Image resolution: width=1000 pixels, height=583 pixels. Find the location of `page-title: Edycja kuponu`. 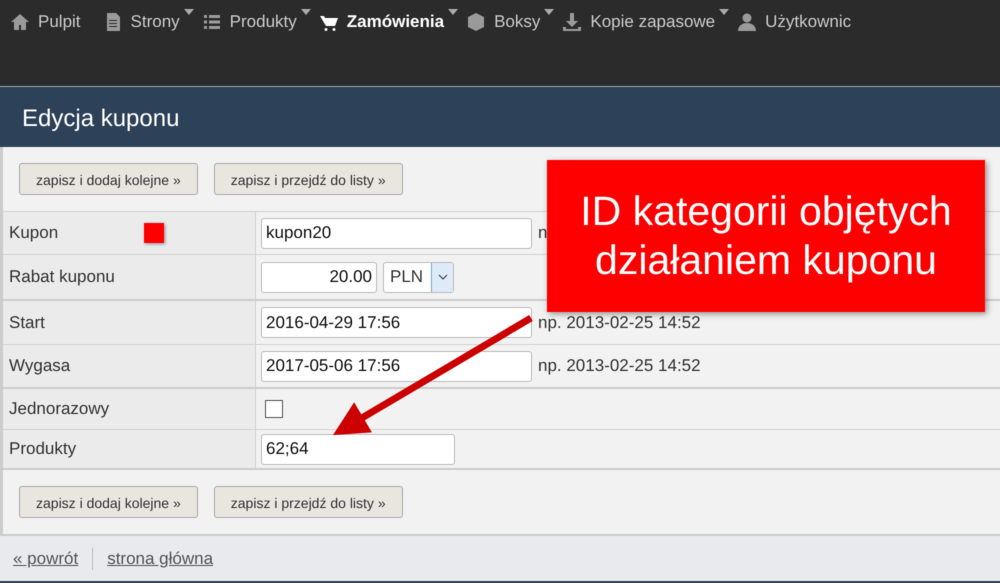

page-title: Edycja kuponu is located at coordinates (500, 117).